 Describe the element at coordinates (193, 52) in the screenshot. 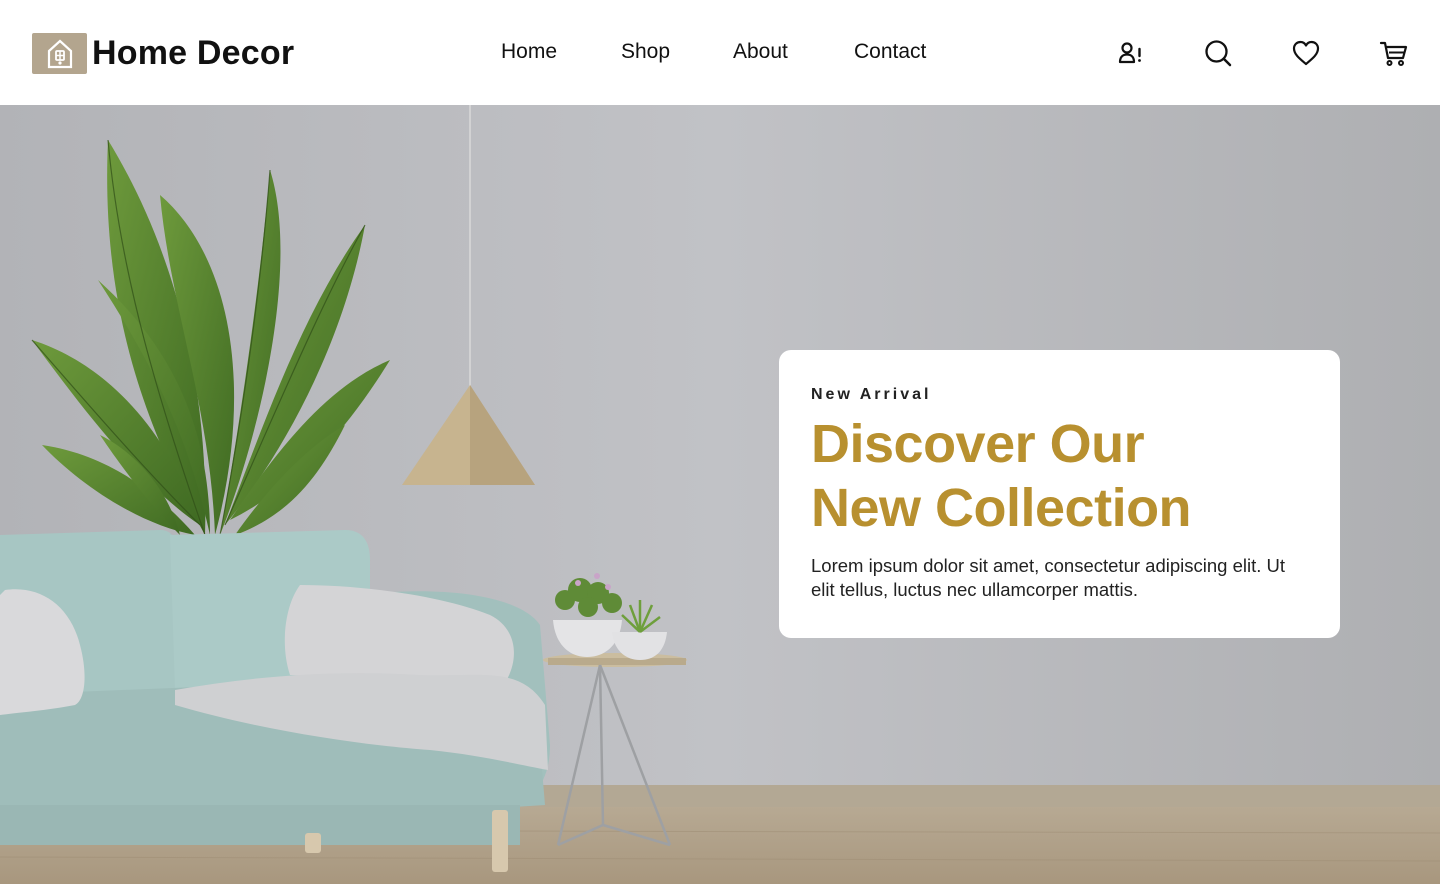

I see `brand-name: Home Decor` at that location.